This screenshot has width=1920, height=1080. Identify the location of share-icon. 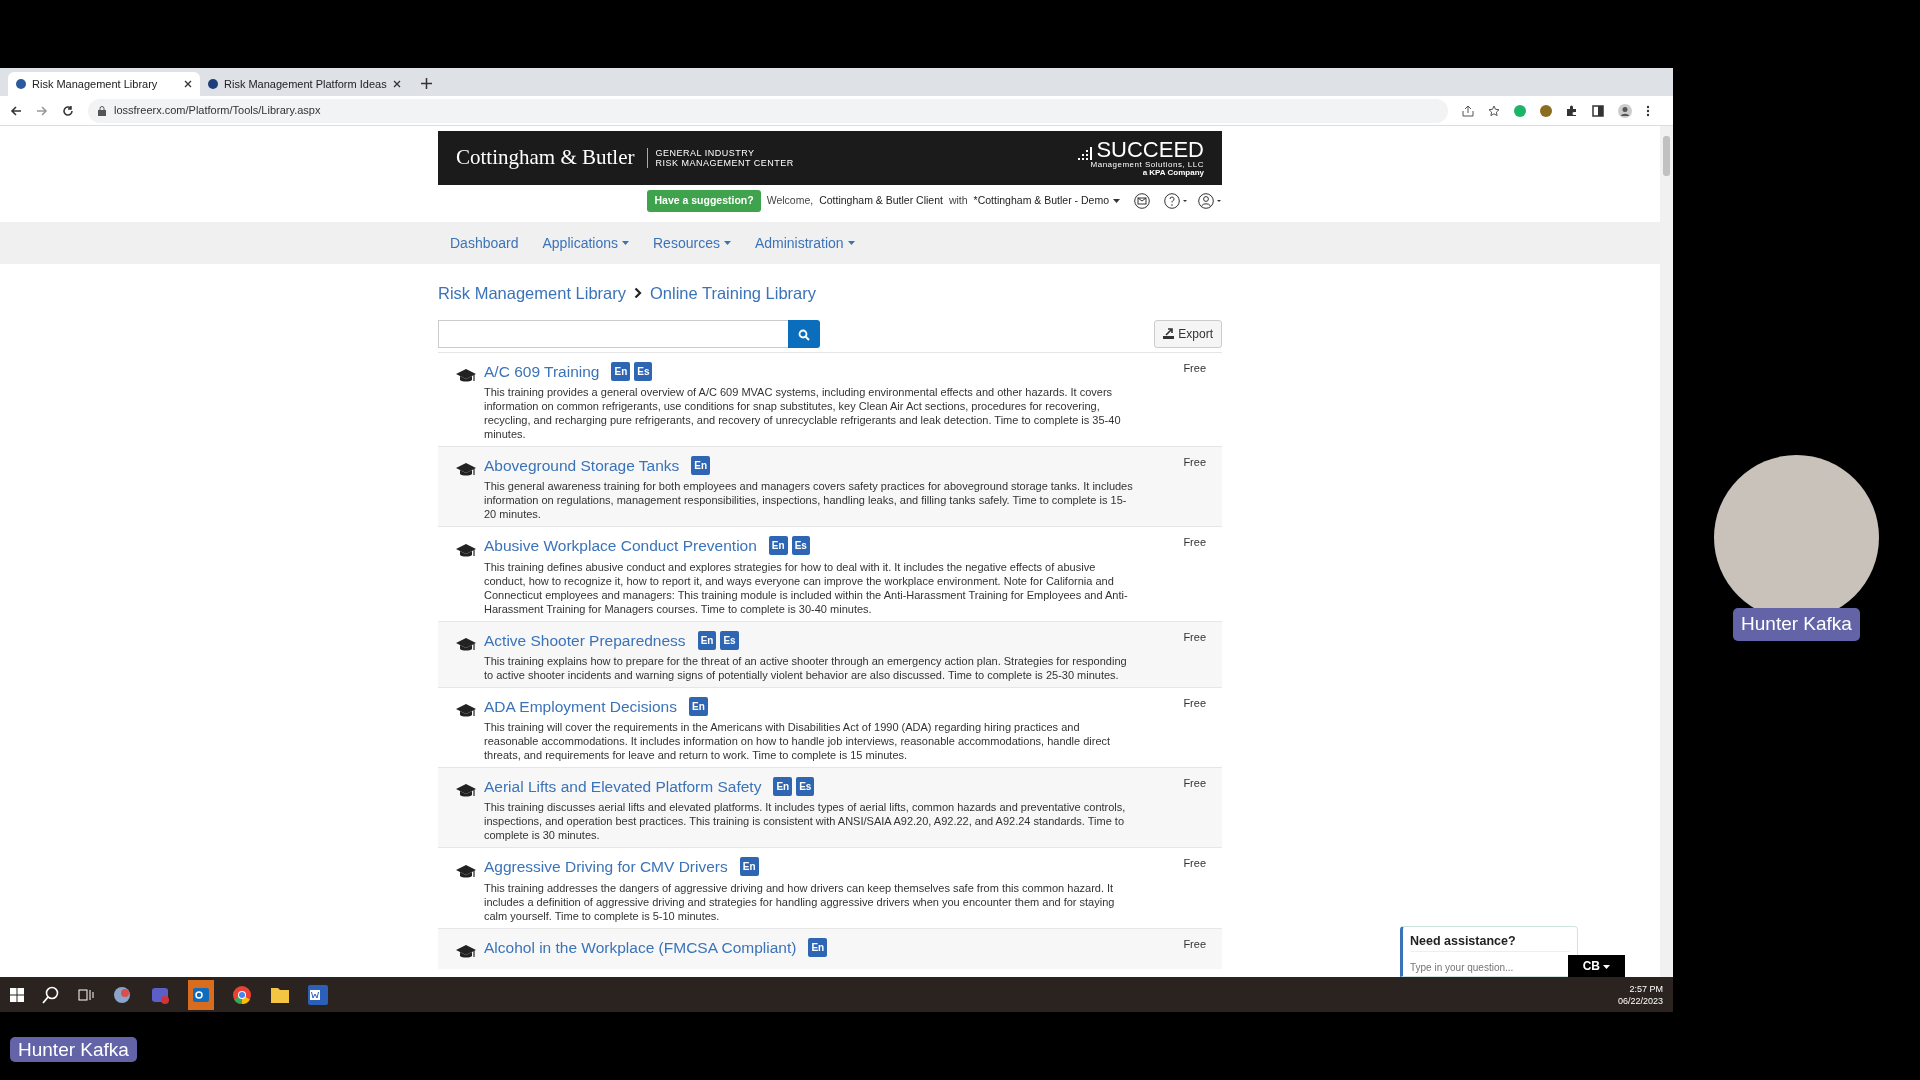
(1468, 110).